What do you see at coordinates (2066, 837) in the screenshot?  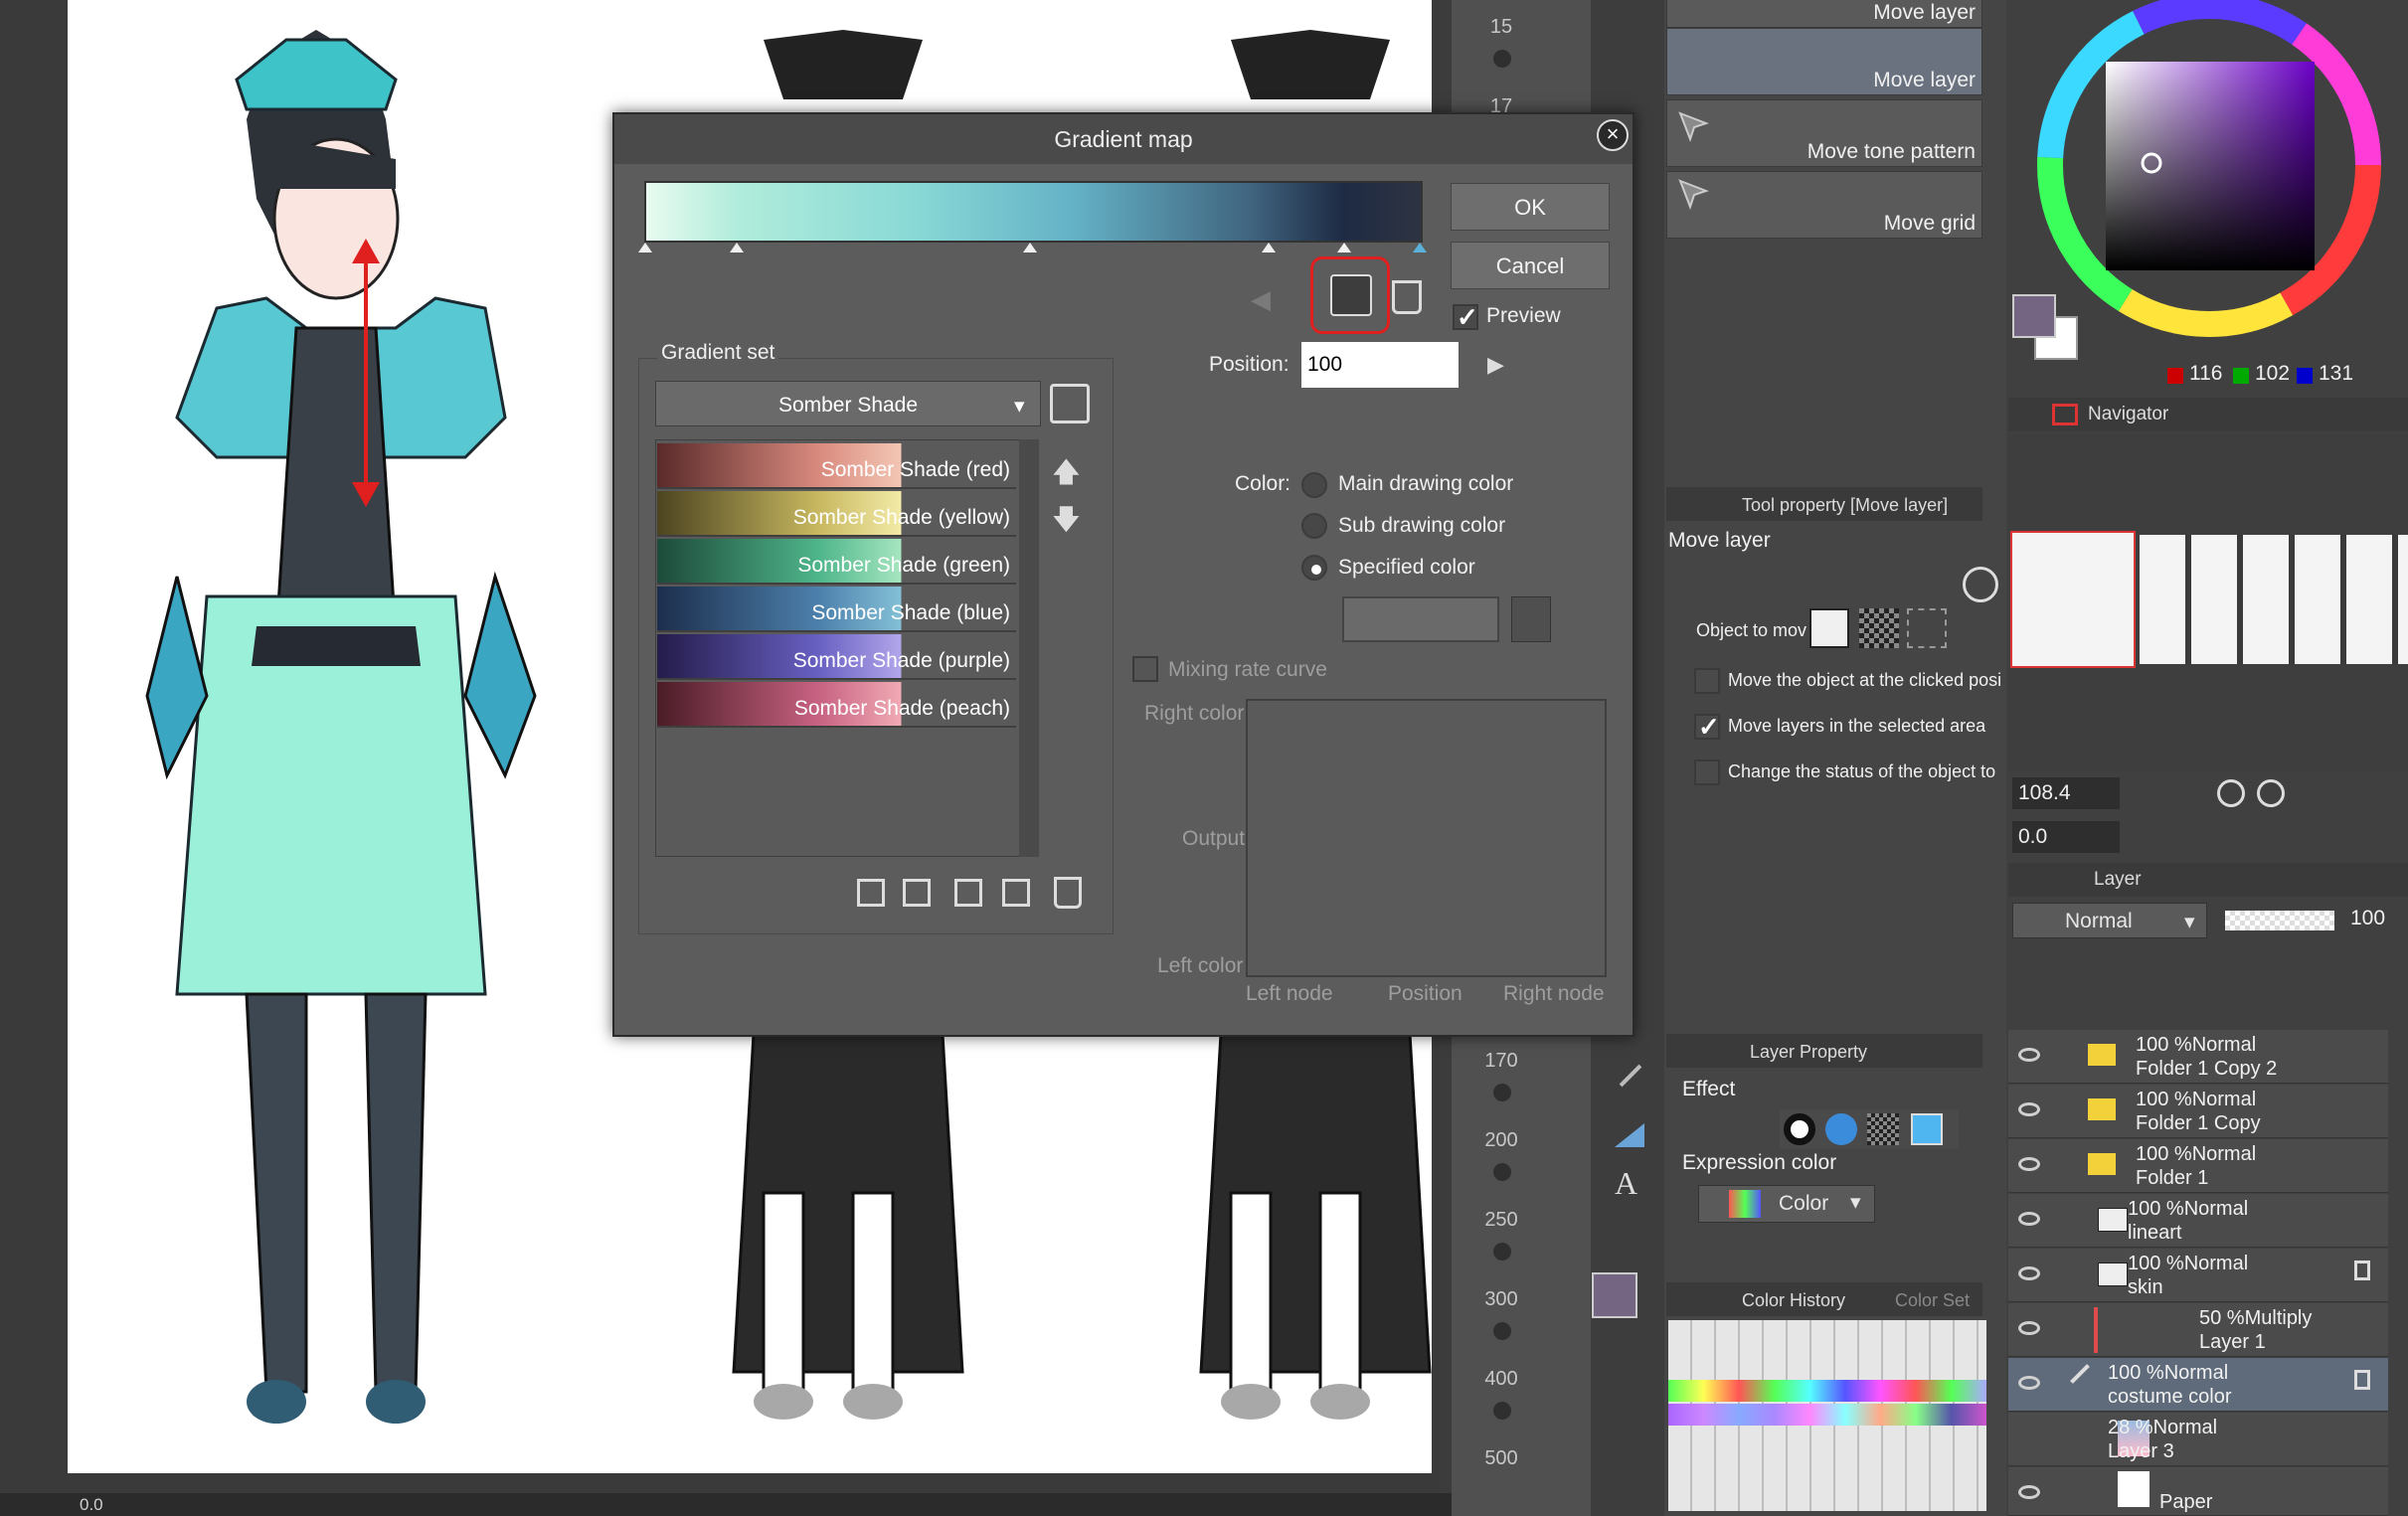 I see `rotation-field: 0.0` at bounding box center [2066, 837].